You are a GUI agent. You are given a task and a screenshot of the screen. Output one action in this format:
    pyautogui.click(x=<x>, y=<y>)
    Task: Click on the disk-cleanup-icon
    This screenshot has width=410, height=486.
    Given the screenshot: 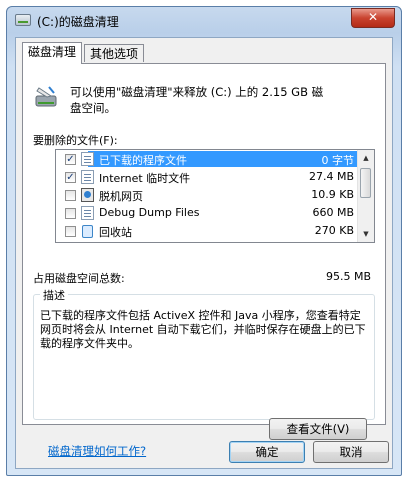 What is the action you would take?
    pyautogui.click(x=46, y=96)
    